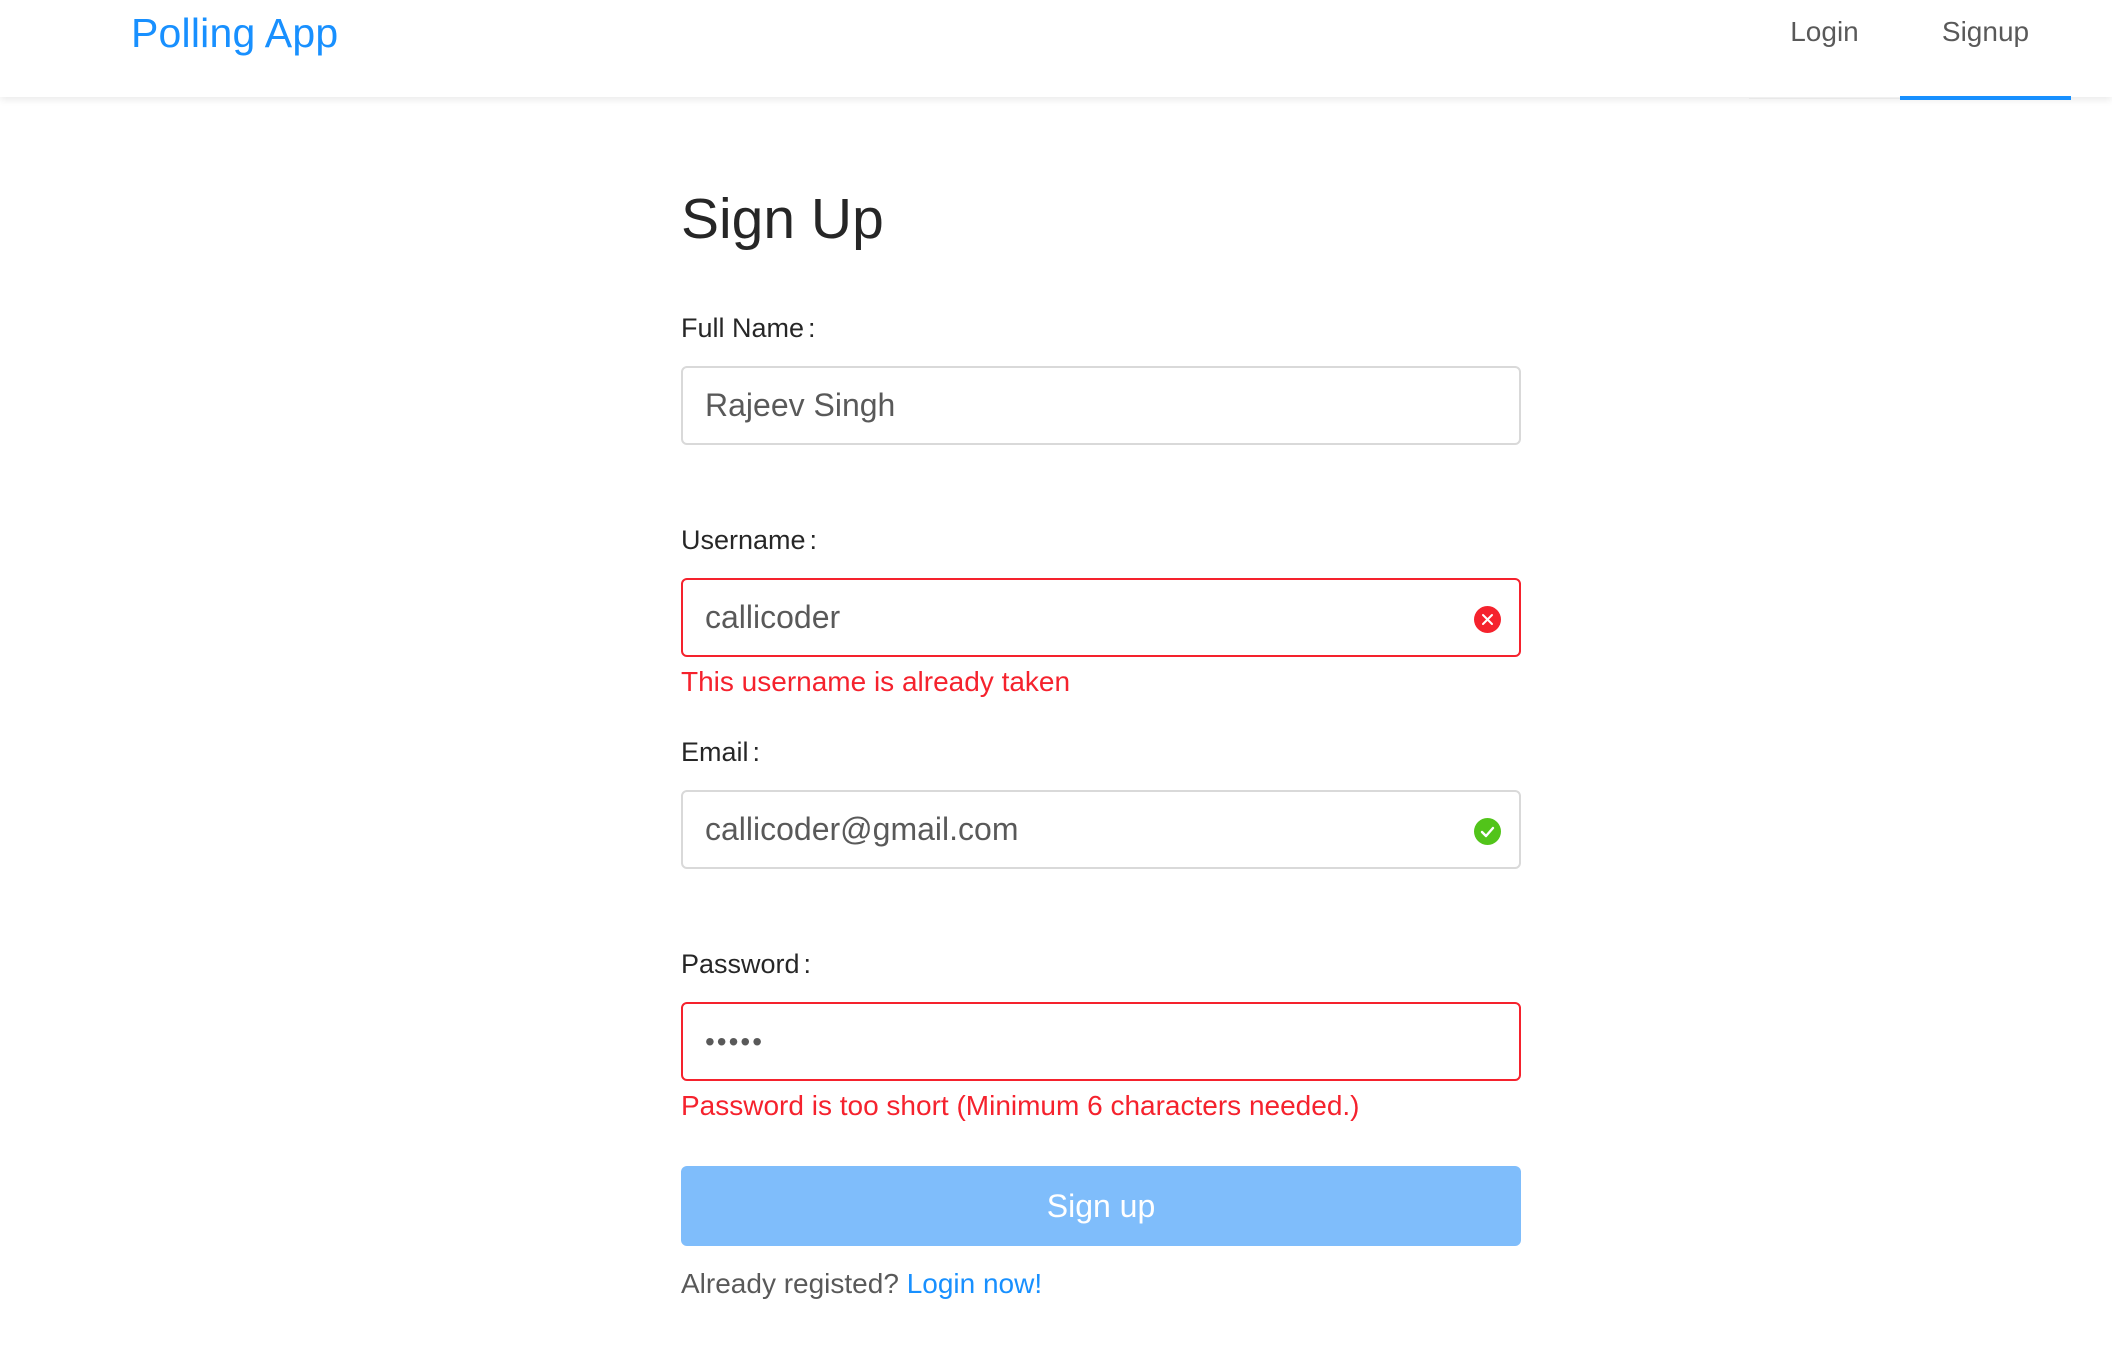 This screenshot has width=2112, height=1359. What do you see at coordinates (1985, 31) in the screenshot?
I see `nav-item-signup-label: Signup` at bounding box center [1985, 31].